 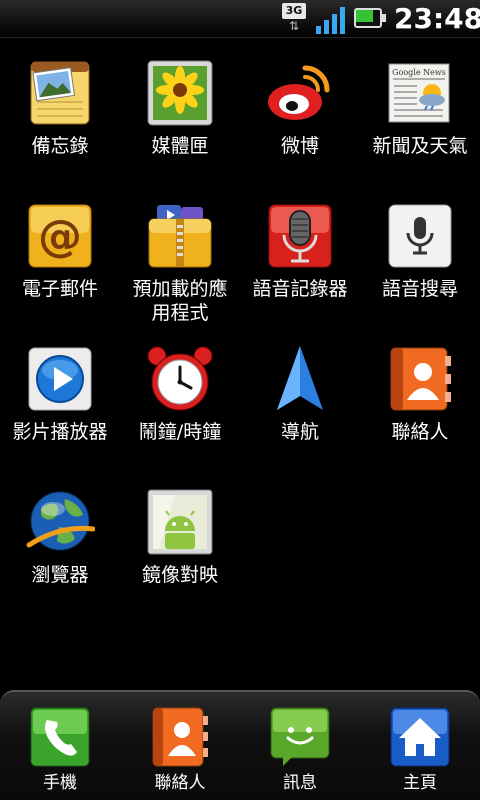 I want to click on app-label: 語音記錄器, so click(x=300, y=289).